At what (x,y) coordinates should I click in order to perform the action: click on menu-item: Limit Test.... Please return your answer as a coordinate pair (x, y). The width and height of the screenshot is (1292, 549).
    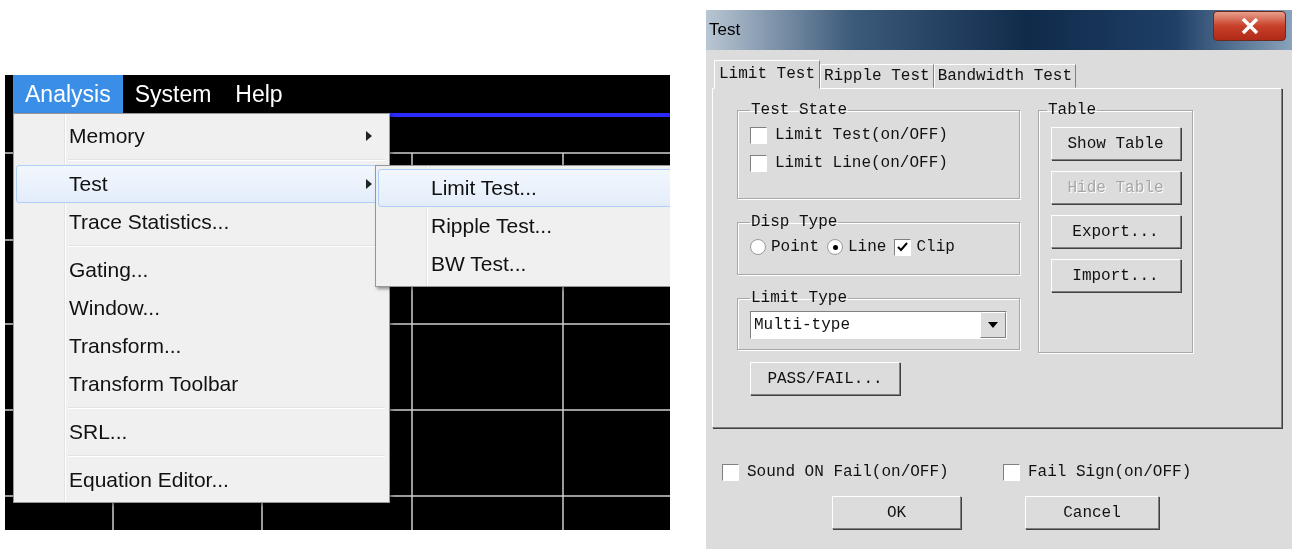
    Looking at the image, I should click on (524, 188).